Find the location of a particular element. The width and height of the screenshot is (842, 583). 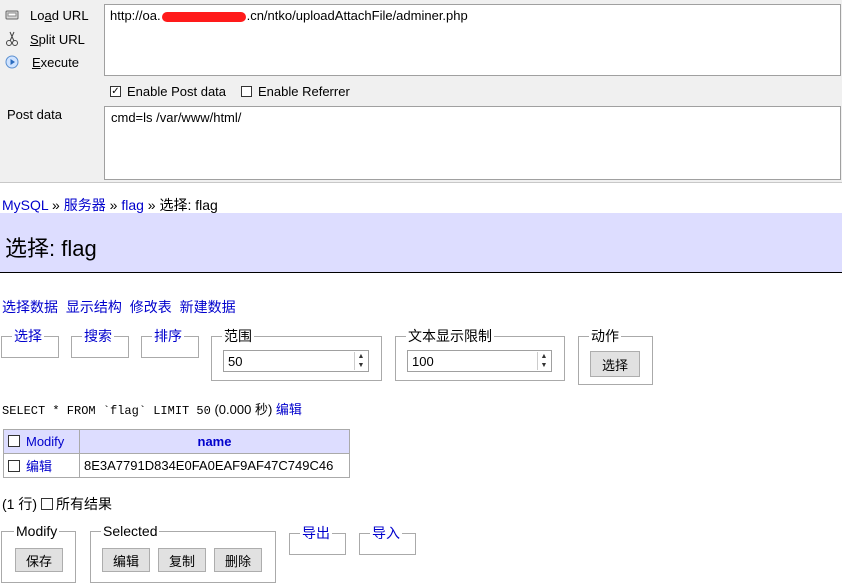

page-title: 选择: flag is located at coordinates (51, 248).